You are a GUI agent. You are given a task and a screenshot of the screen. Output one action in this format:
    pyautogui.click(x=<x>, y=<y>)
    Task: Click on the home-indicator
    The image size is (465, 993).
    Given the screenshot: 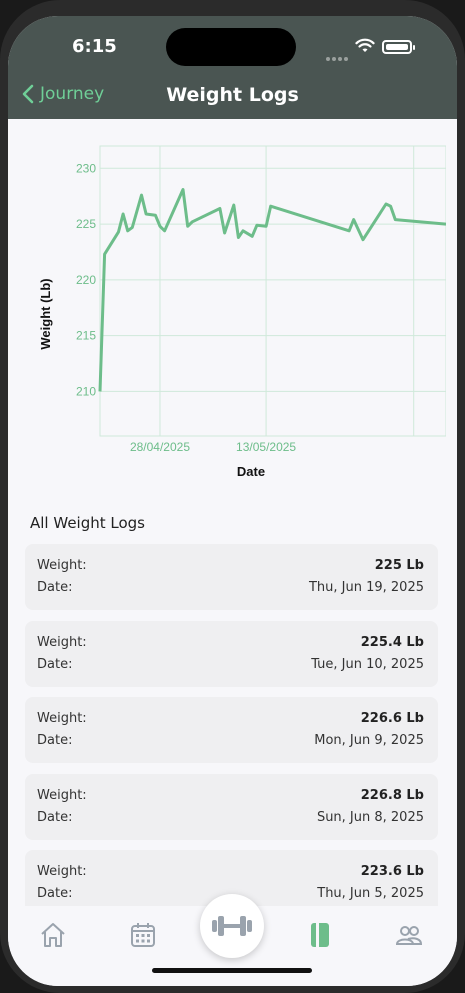 What is the action you would take?
    pyautogui.click(x=232, y=970)
    